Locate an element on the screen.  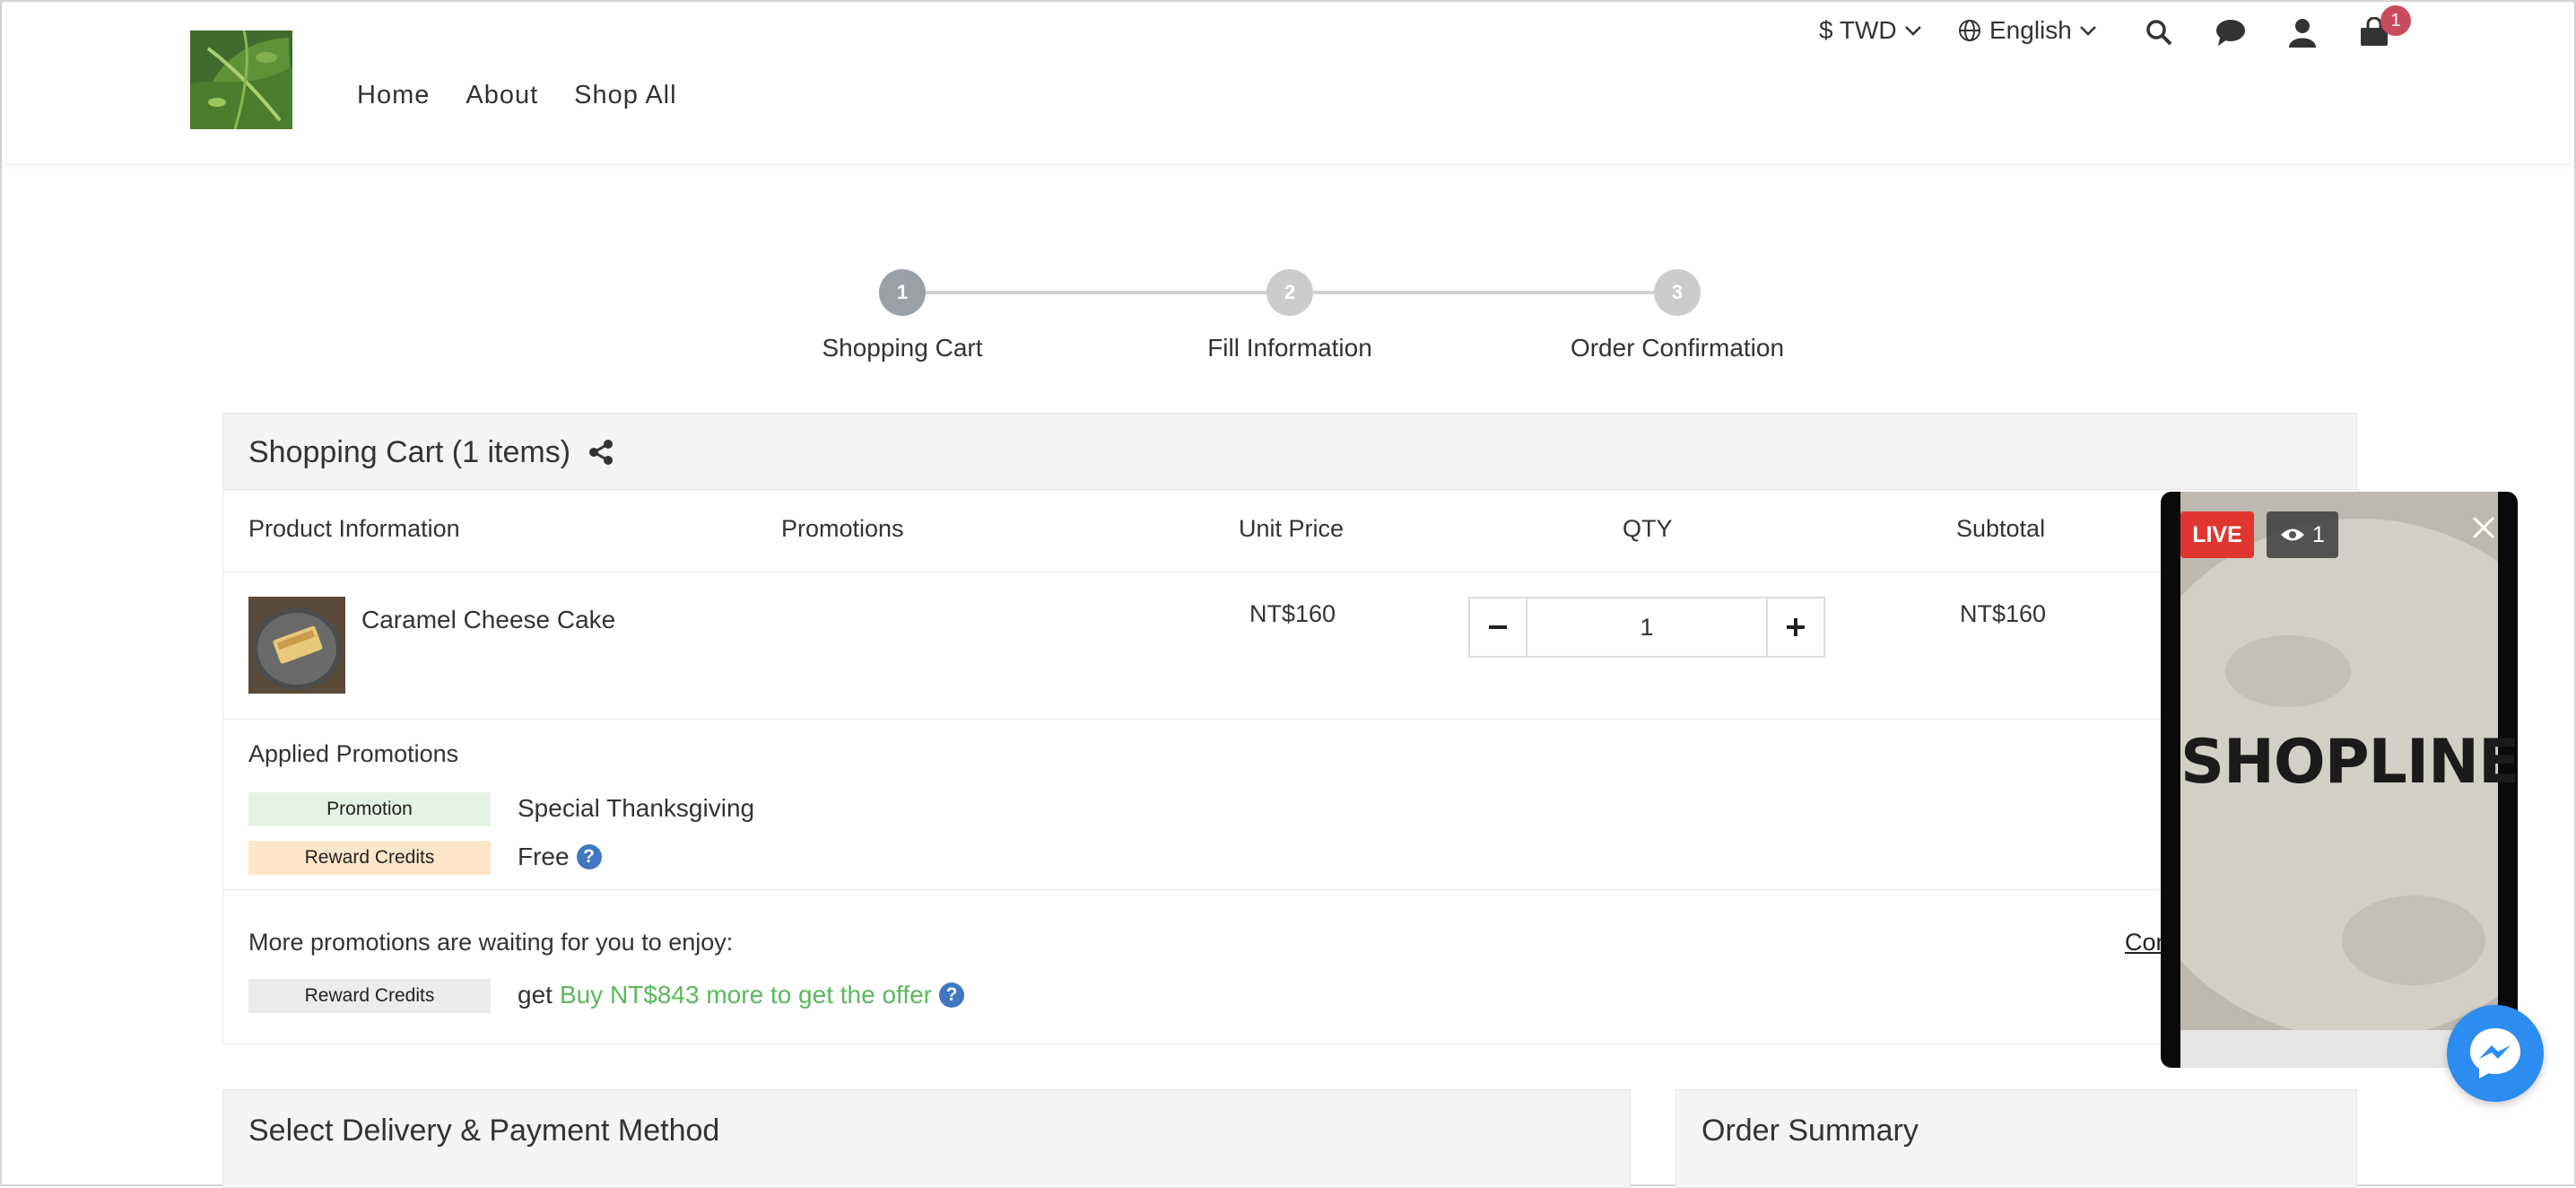
unit-price: NT$160 is located at coordinates (1292, 613).